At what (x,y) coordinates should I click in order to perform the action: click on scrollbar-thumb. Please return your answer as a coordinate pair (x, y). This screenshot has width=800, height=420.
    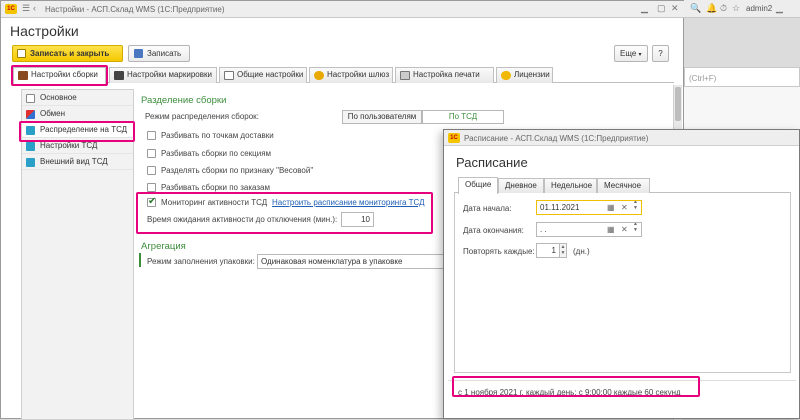
    Looking at the image, I should click on (678, 104).